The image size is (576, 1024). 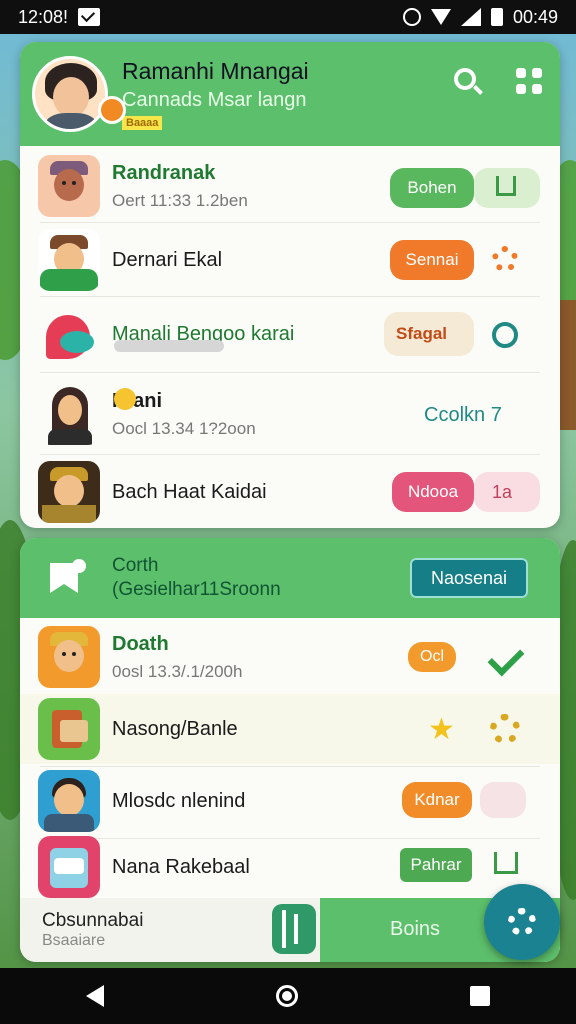 I want to click on section-title: Corth, so click(x=135, y=565).